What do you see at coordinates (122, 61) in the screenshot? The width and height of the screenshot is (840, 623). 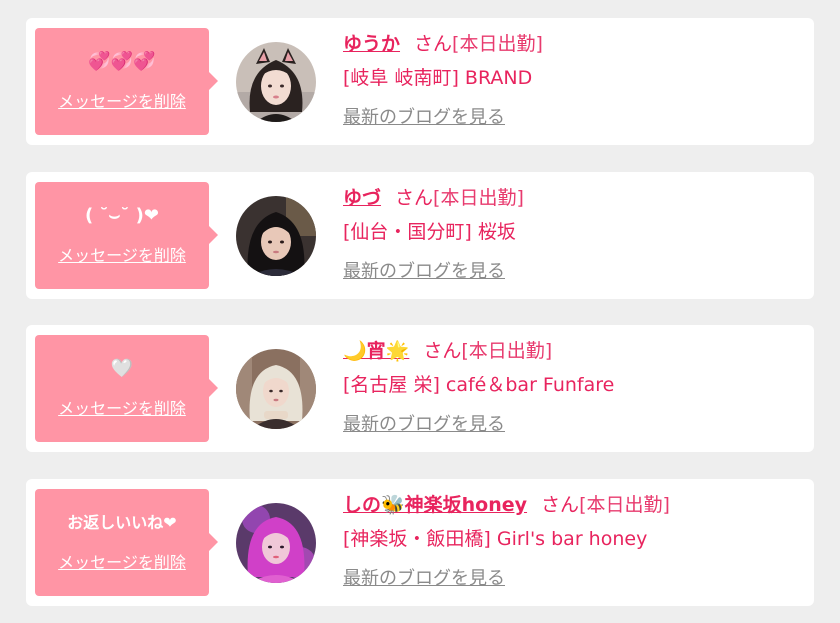 I see `message-text: 💞💞💞` at bounding box center [122, 61].